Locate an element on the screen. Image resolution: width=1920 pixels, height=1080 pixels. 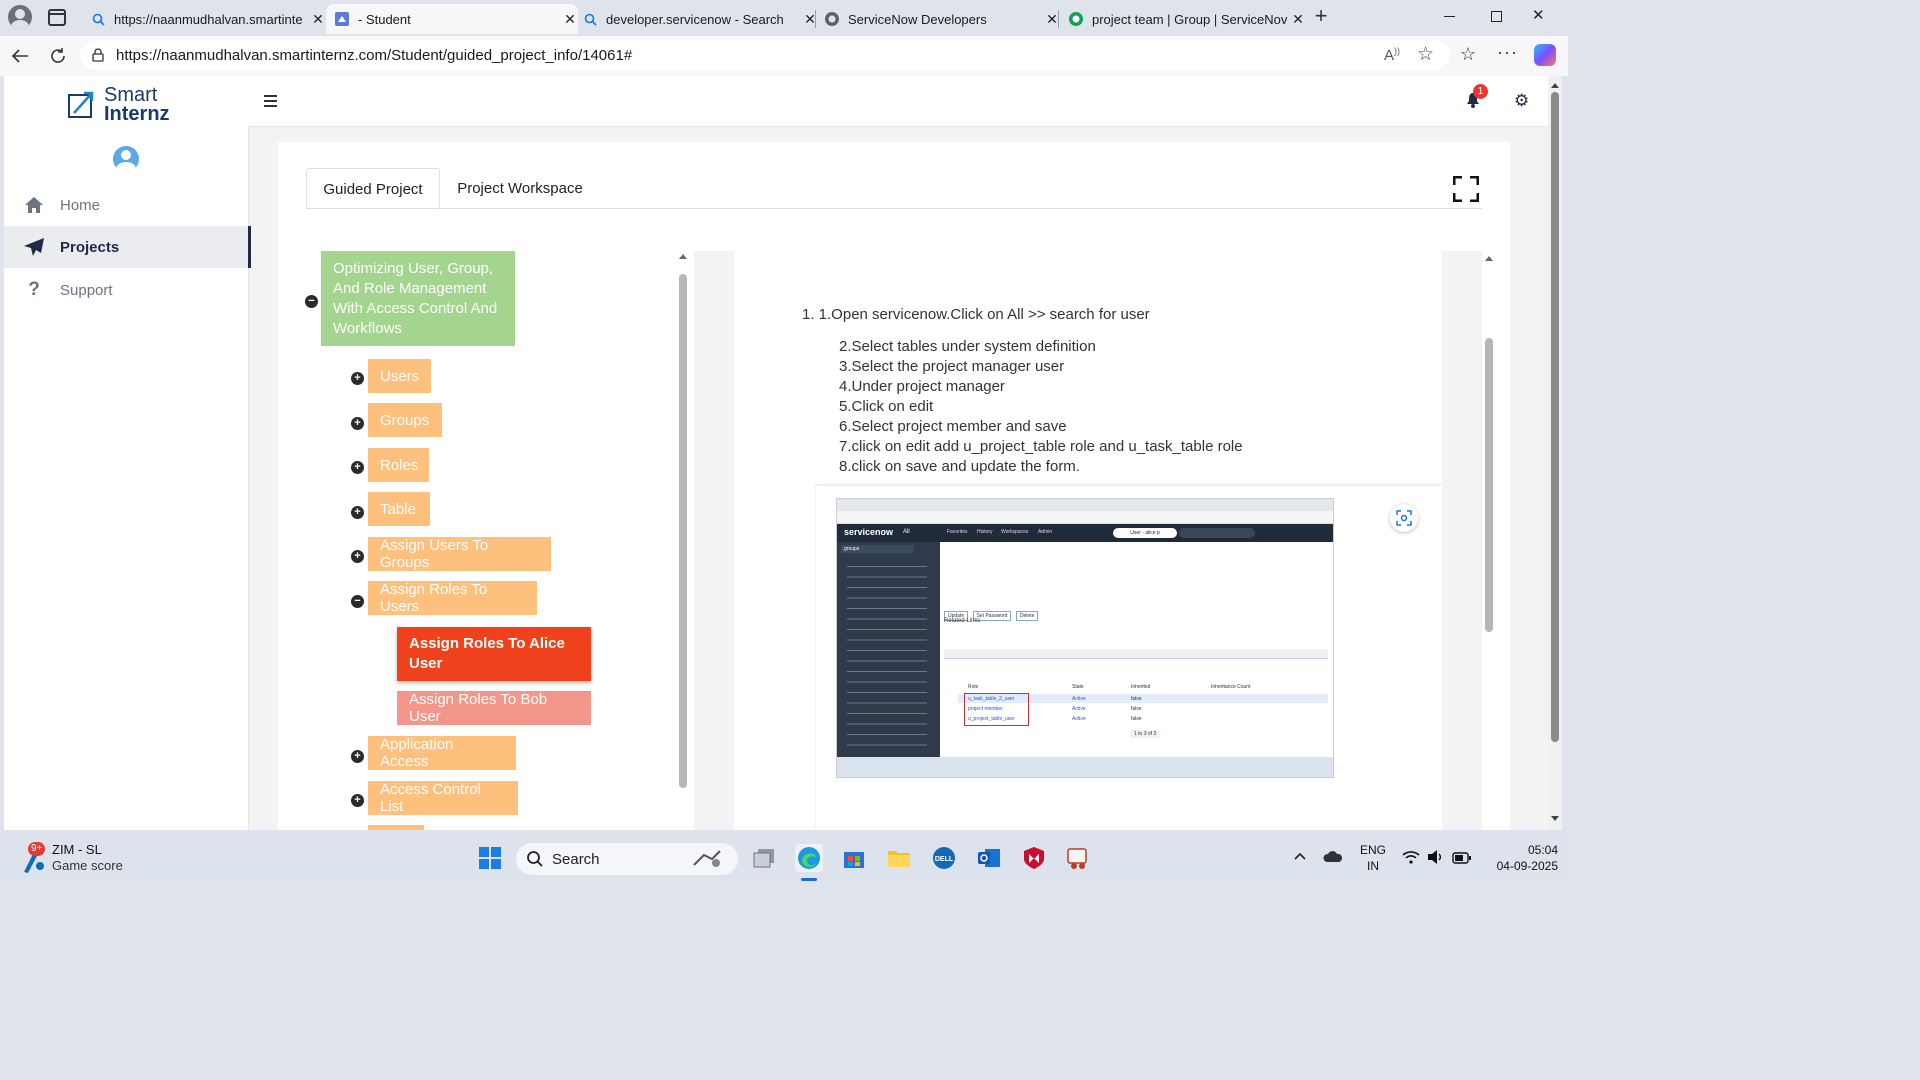
onedrive-cloud-icon is located at coordinates (1333, 859).